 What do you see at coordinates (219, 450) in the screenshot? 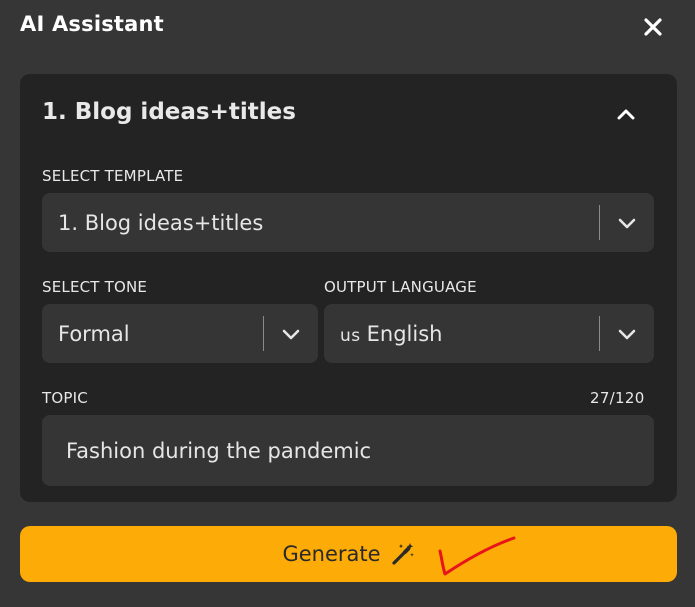
I see `topic-input-value: Fashion during the pandemic` at bounding box center [219, 450].